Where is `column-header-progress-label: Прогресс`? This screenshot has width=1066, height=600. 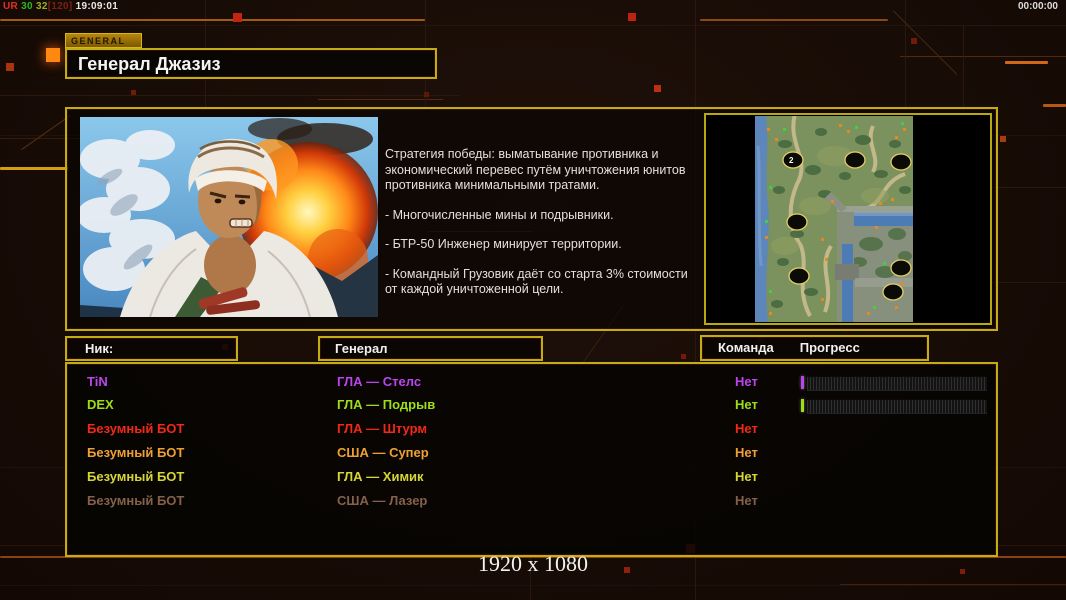 column-header-progress-label: Прогресс is located at coordinates (829, 347).